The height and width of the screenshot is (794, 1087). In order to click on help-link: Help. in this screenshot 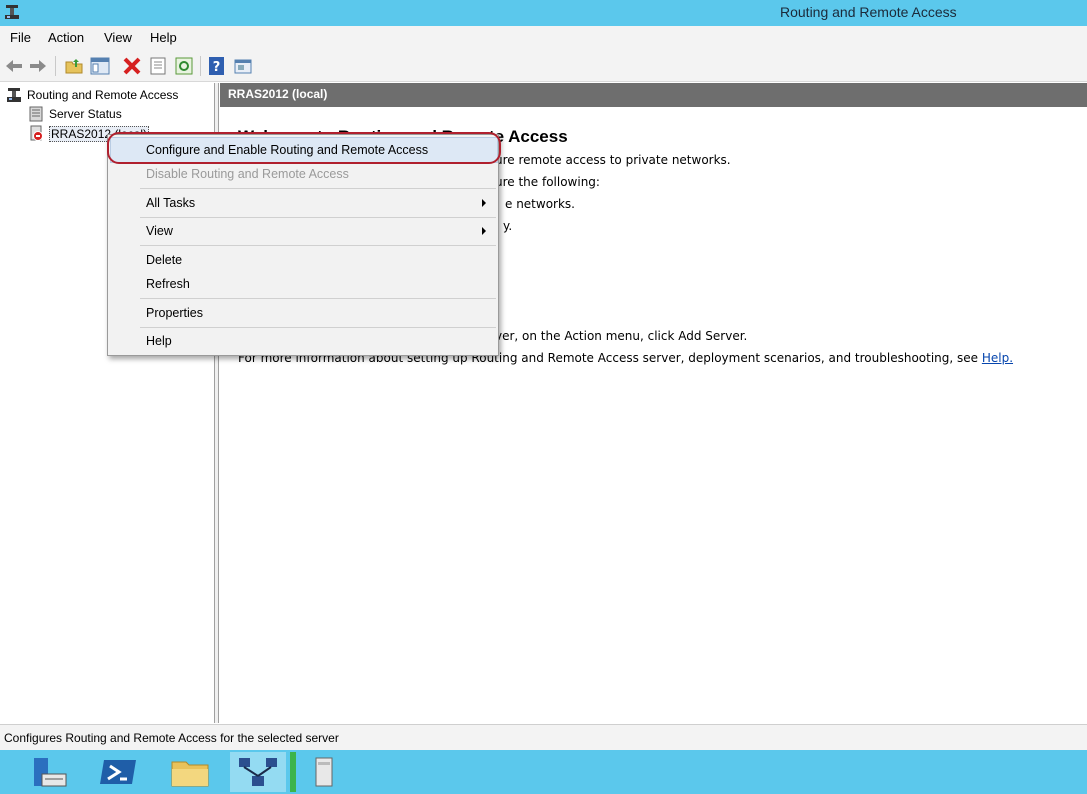, I will do `click(997, 358)`.